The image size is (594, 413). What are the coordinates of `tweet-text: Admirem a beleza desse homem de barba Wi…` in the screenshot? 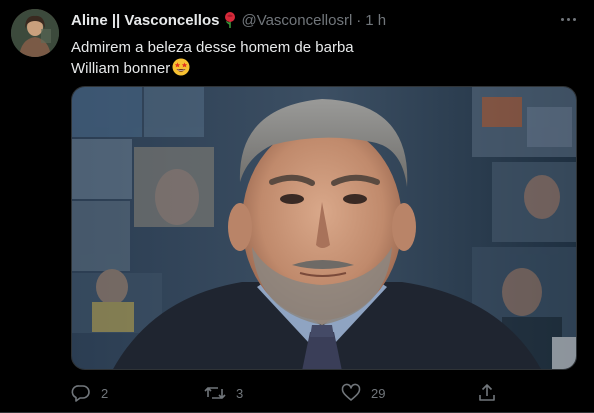 It's located at (321, 58).